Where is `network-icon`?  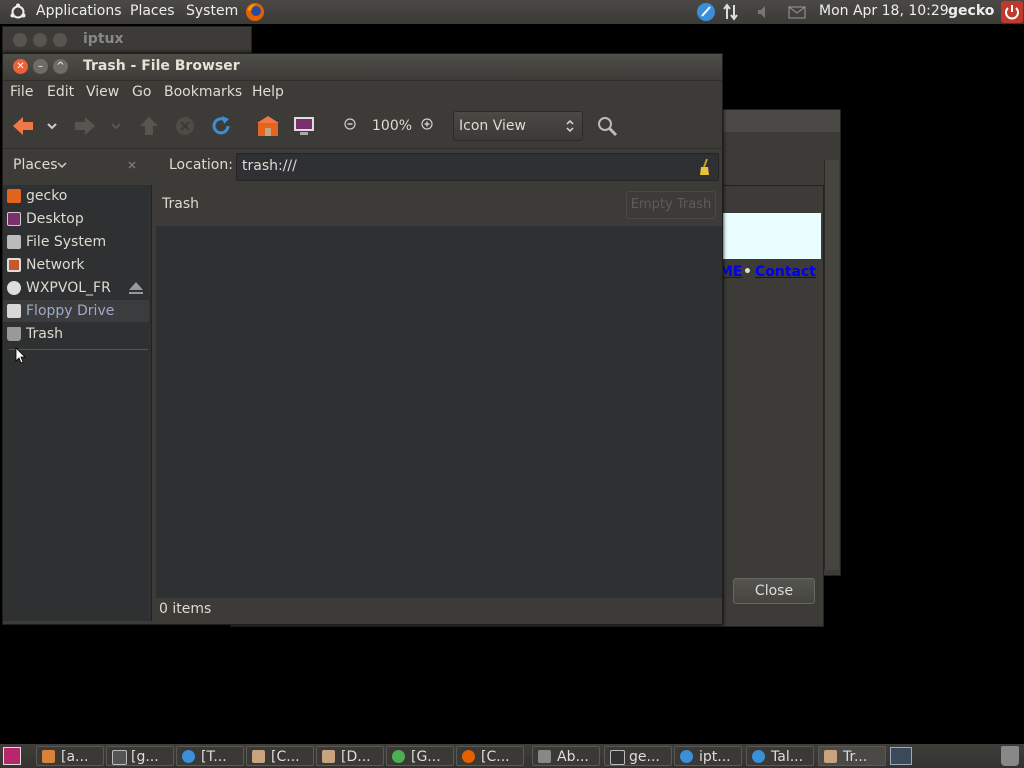 network-icon is located at coordinates (731, 12).